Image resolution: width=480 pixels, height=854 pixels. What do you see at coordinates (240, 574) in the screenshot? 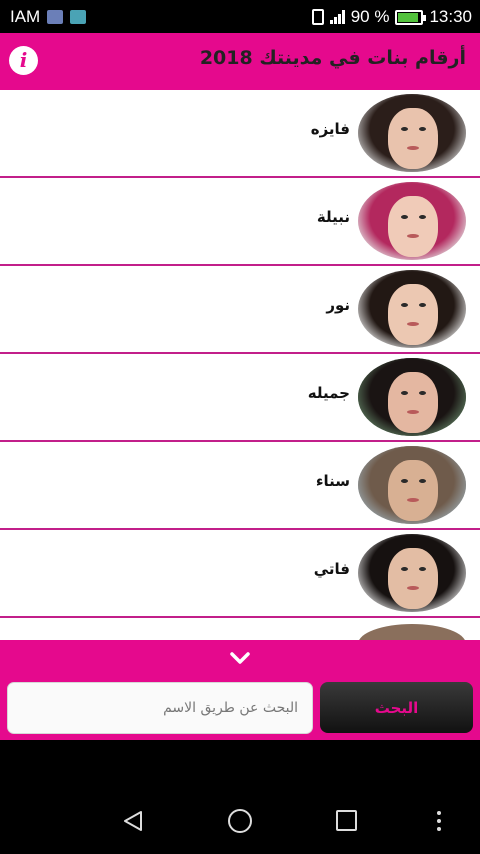
I see `list-item: فاتي` at bounding box center [240, 574].